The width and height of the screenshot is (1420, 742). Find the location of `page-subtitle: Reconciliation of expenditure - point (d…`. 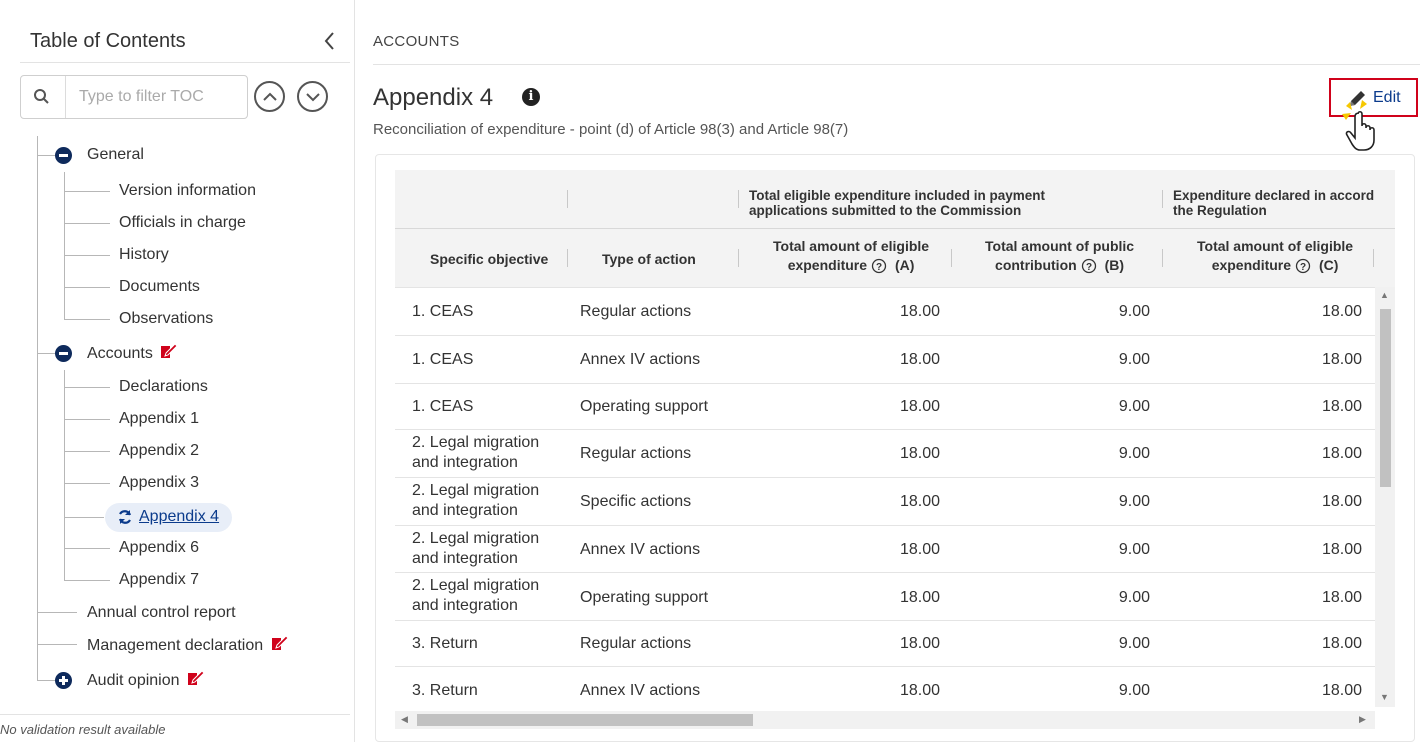

page-subtitle: Reconciliation of expenditure - point (d… is located at coordinates (611, 129).